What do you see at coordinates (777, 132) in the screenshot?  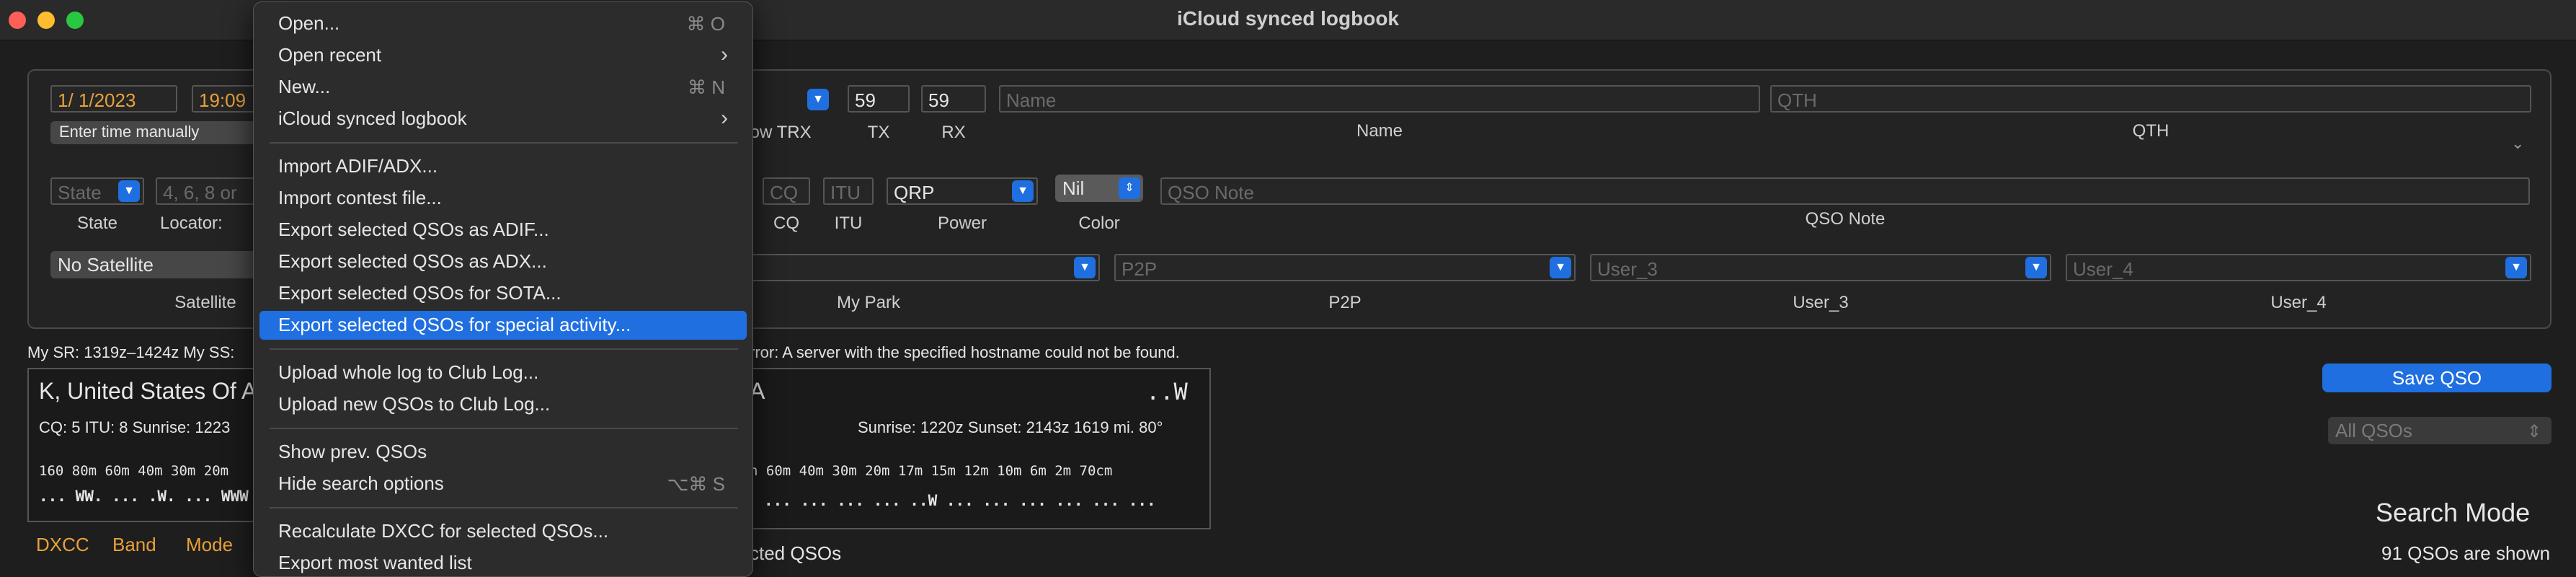 I see `follow-trx-label: llow TRX` at bounding box center [777, 132].